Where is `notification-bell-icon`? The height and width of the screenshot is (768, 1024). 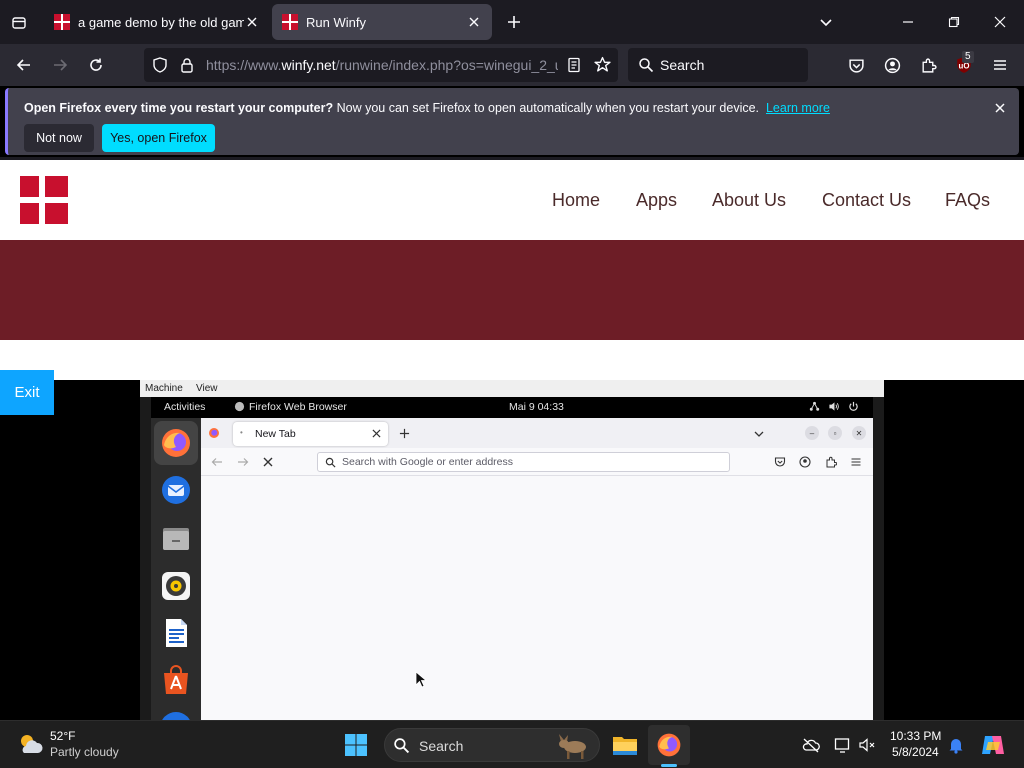
notification-bell-icon is located at coordinates (956, 745).